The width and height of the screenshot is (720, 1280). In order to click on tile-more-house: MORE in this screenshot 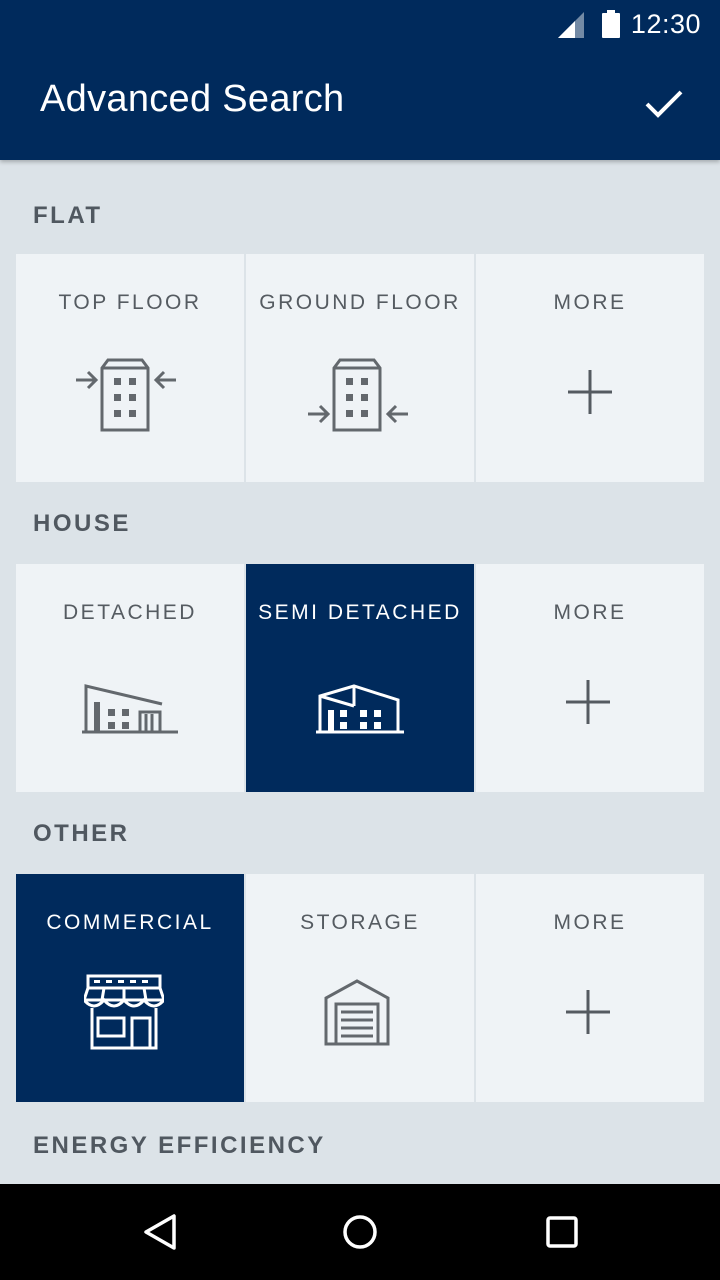, I will do `click(590, 678)`.